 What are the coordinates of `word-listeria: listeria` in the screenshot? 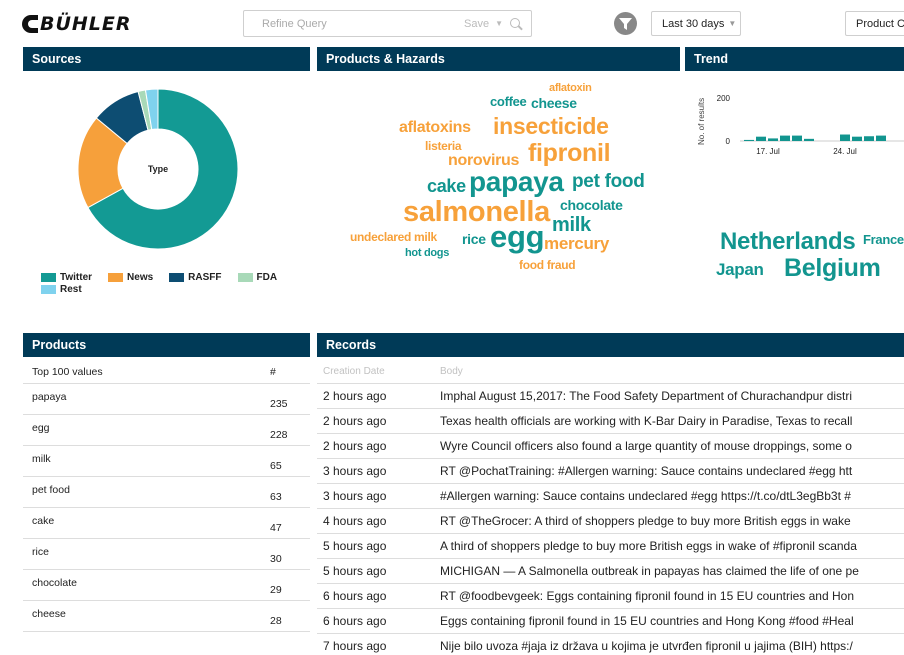 It's located at (443, 146).